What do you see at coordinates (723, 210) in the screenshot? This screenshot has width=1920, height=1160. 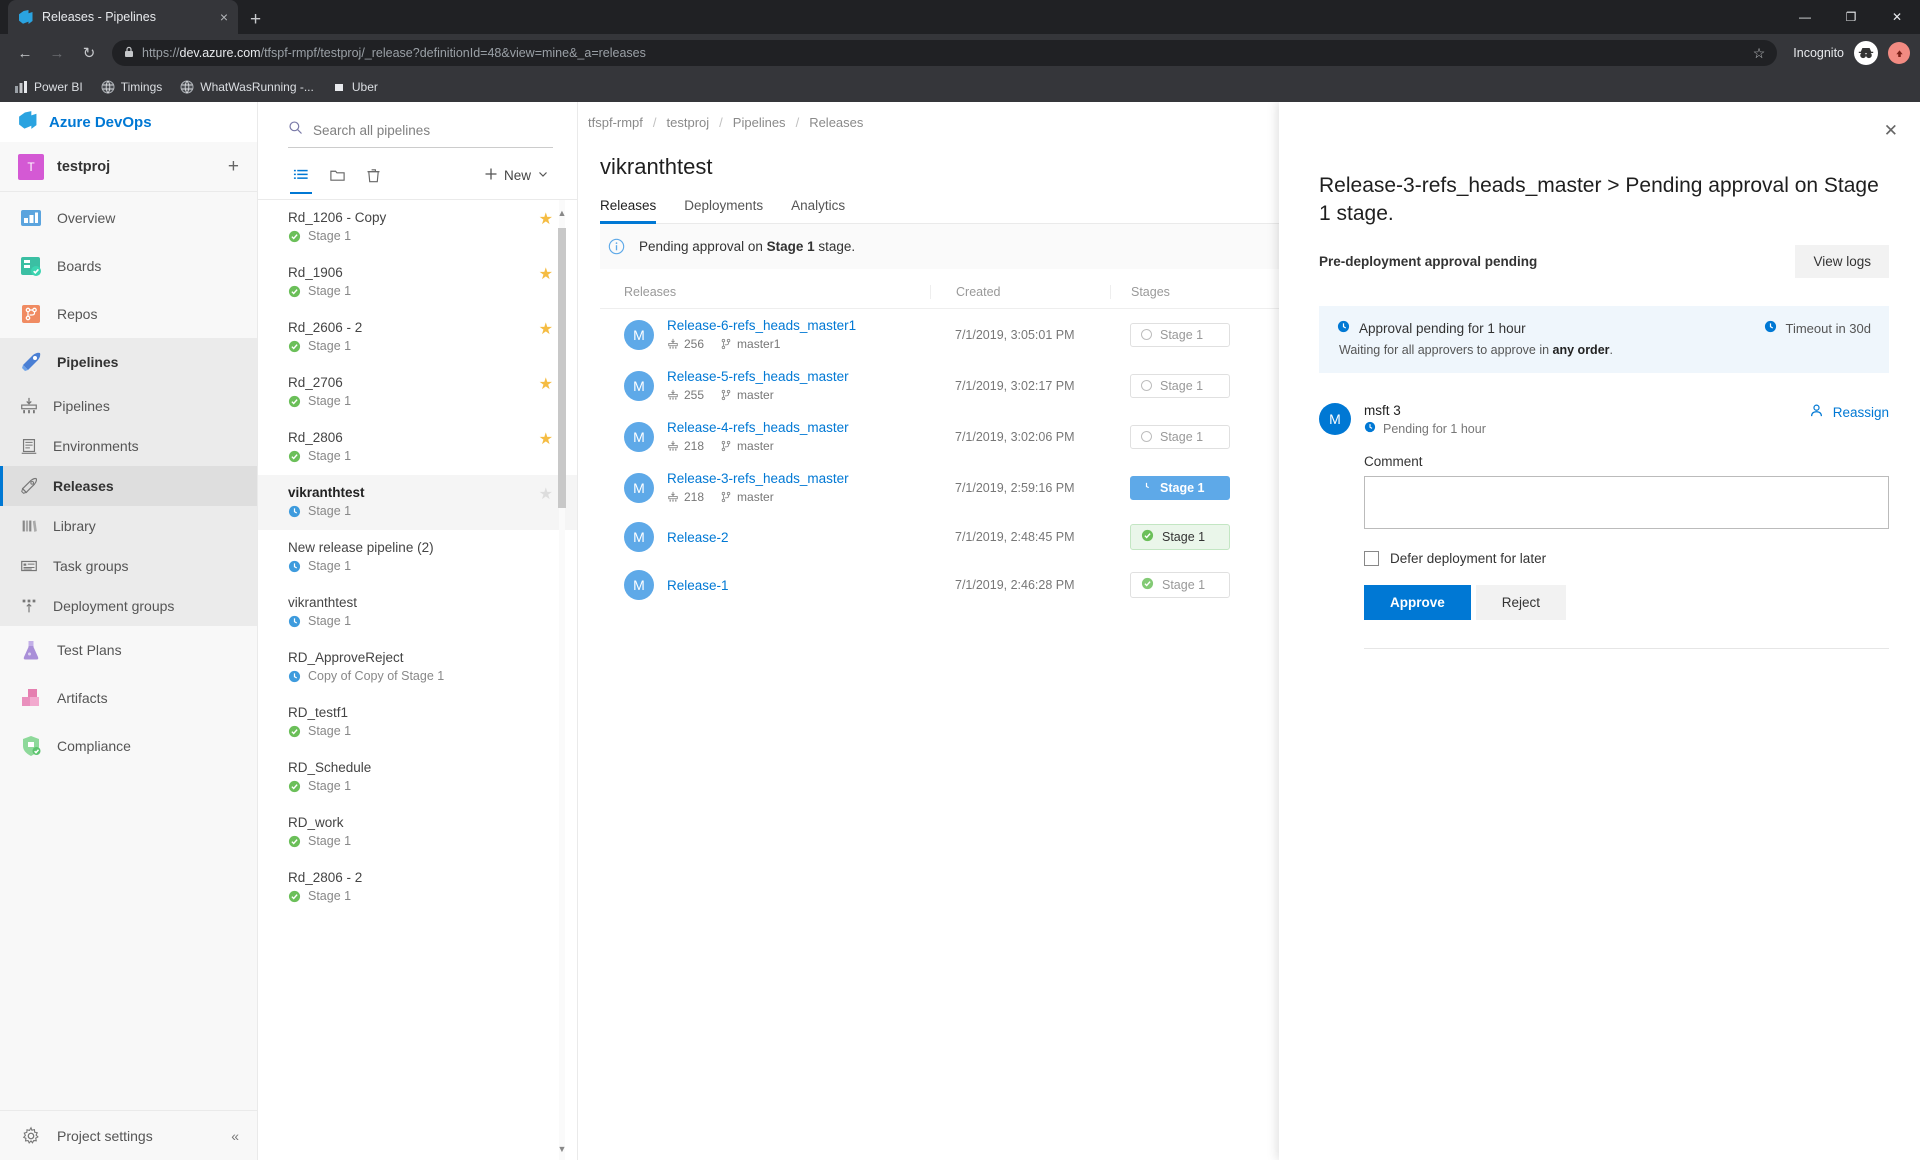 I see `tab-deployments: Deployments` at bounding box center [723, 210].